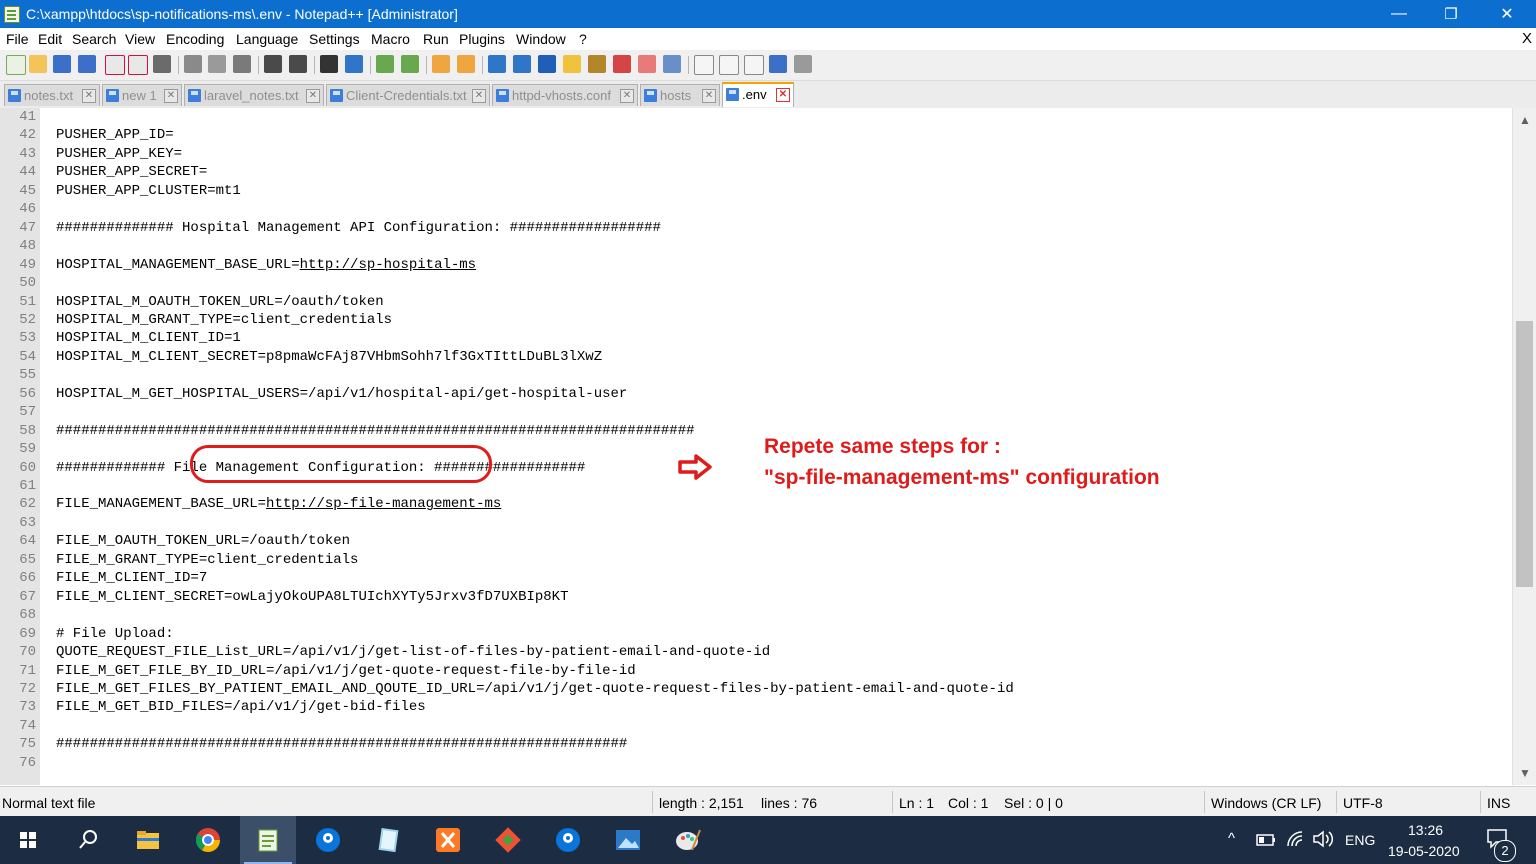 The width and height of the screenshot is (1536, 864). I want to click on paste-icon, so click(242, 64).